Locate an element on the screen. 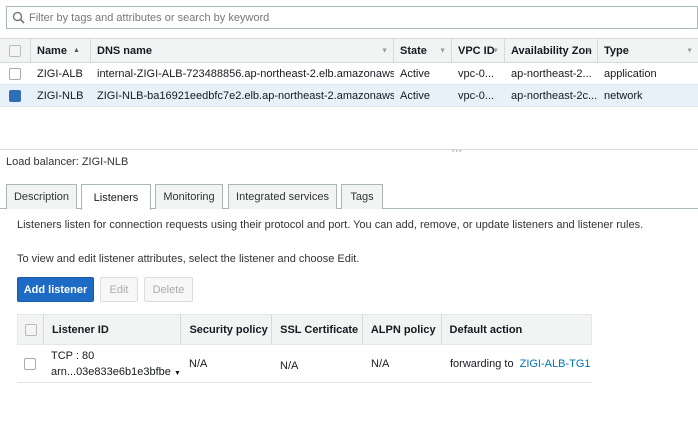 This screenshot has width=698, height=422. sort-asc-icon: ▲ is located at coordinates (76, 50).